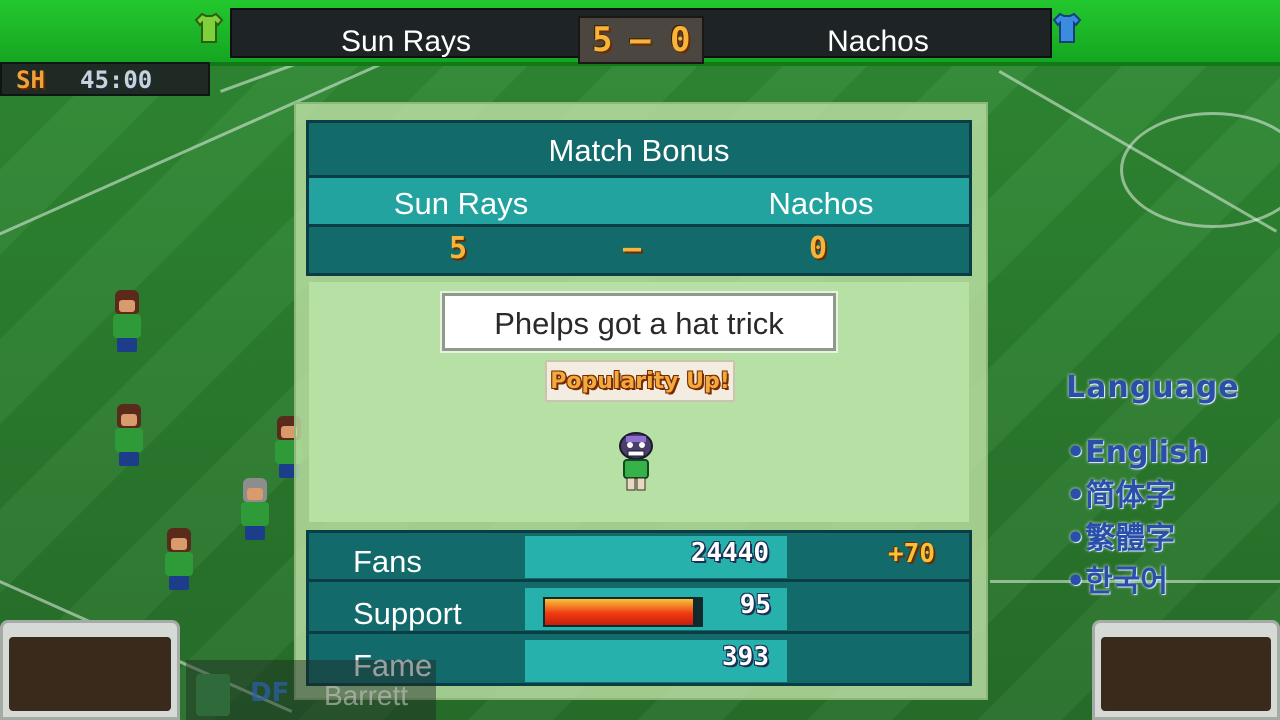  I want to click on score-display: 5 – 0, so click(641, 40).